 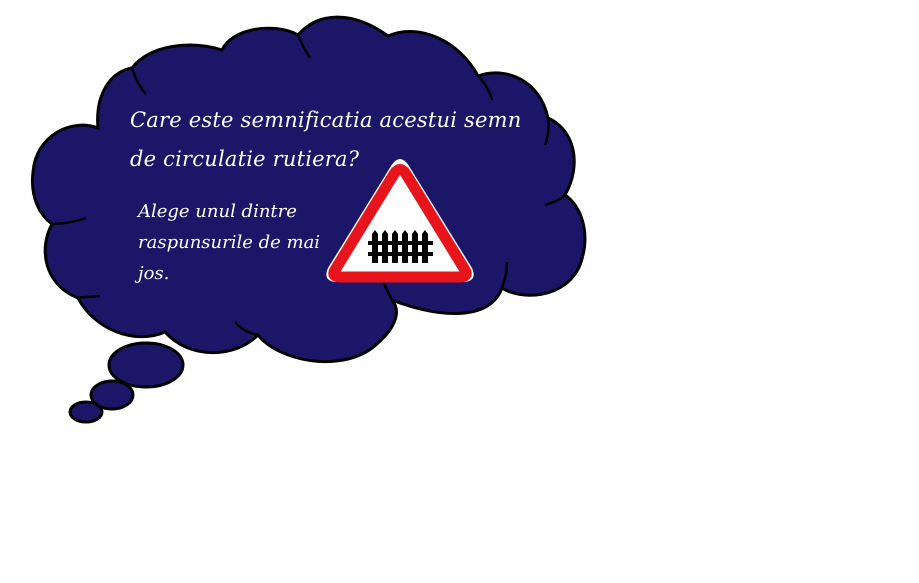 What do you see at coordinates (326, 120) in the screenshot?
I see `question-line-1: Care este semnificatia acestui semn` at bounding box center [326, 120].